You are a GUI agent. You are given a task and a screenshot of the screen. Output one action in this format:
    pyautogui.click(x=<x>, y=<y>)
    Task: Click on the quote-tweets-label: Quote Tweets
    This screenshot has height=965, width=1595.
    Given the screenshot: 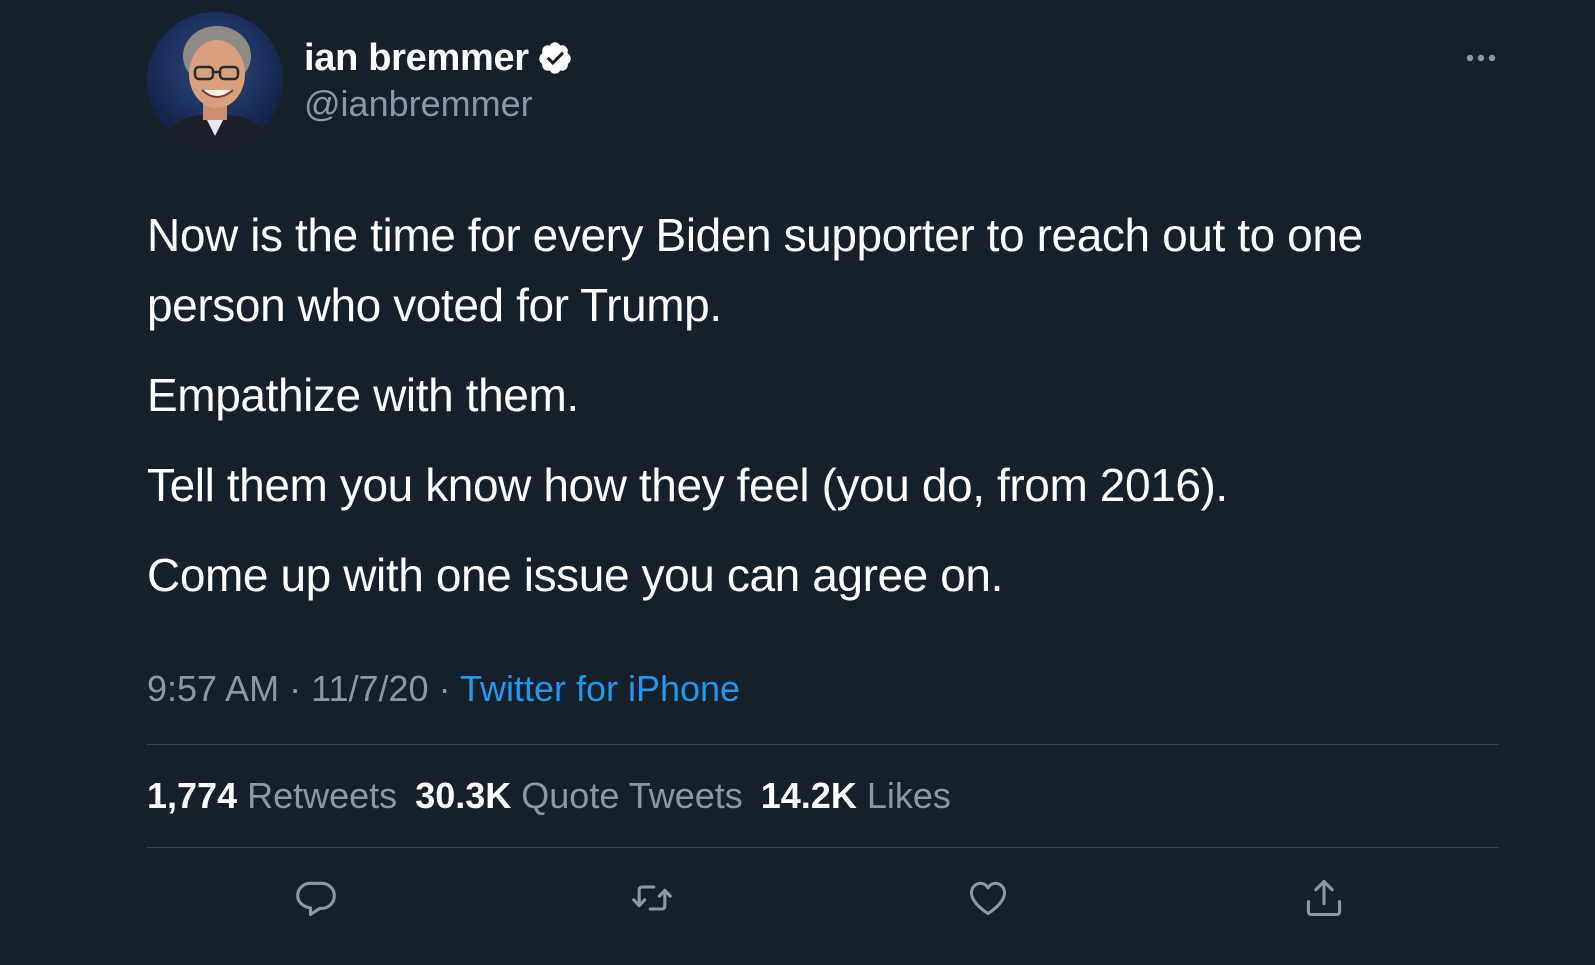 What is the action you would take?
    pyautogui.click(x=632, y=795)
    